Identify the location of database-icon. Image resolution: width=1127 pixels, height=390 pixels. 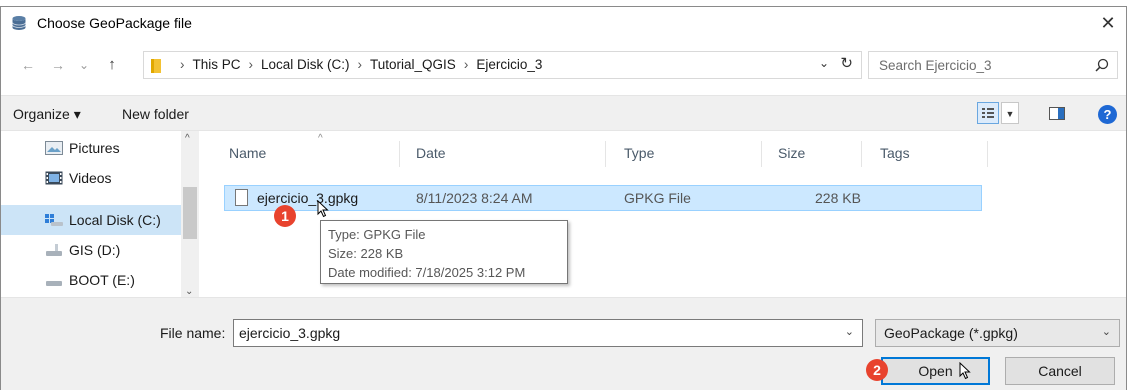
(19, 23).